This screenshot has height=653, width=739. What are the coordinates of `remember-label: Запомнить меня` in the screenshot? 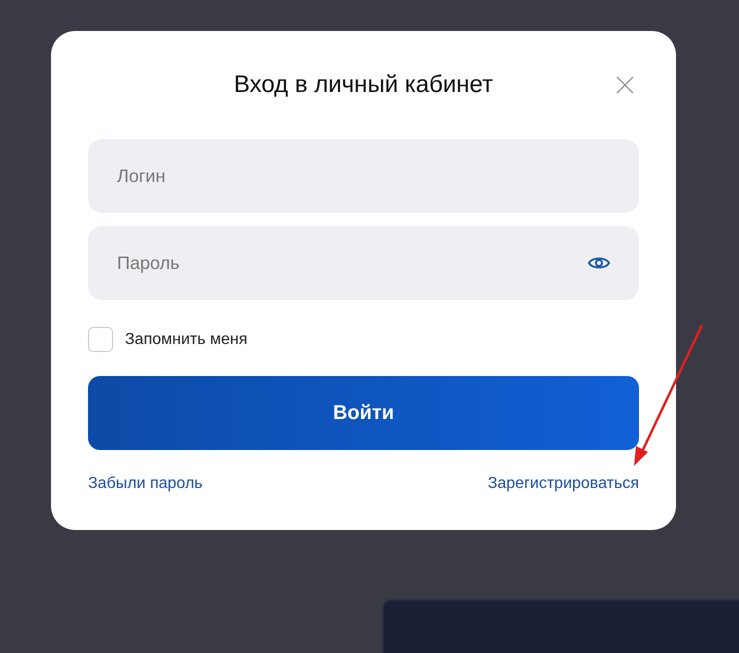 It's located at (186, 340).